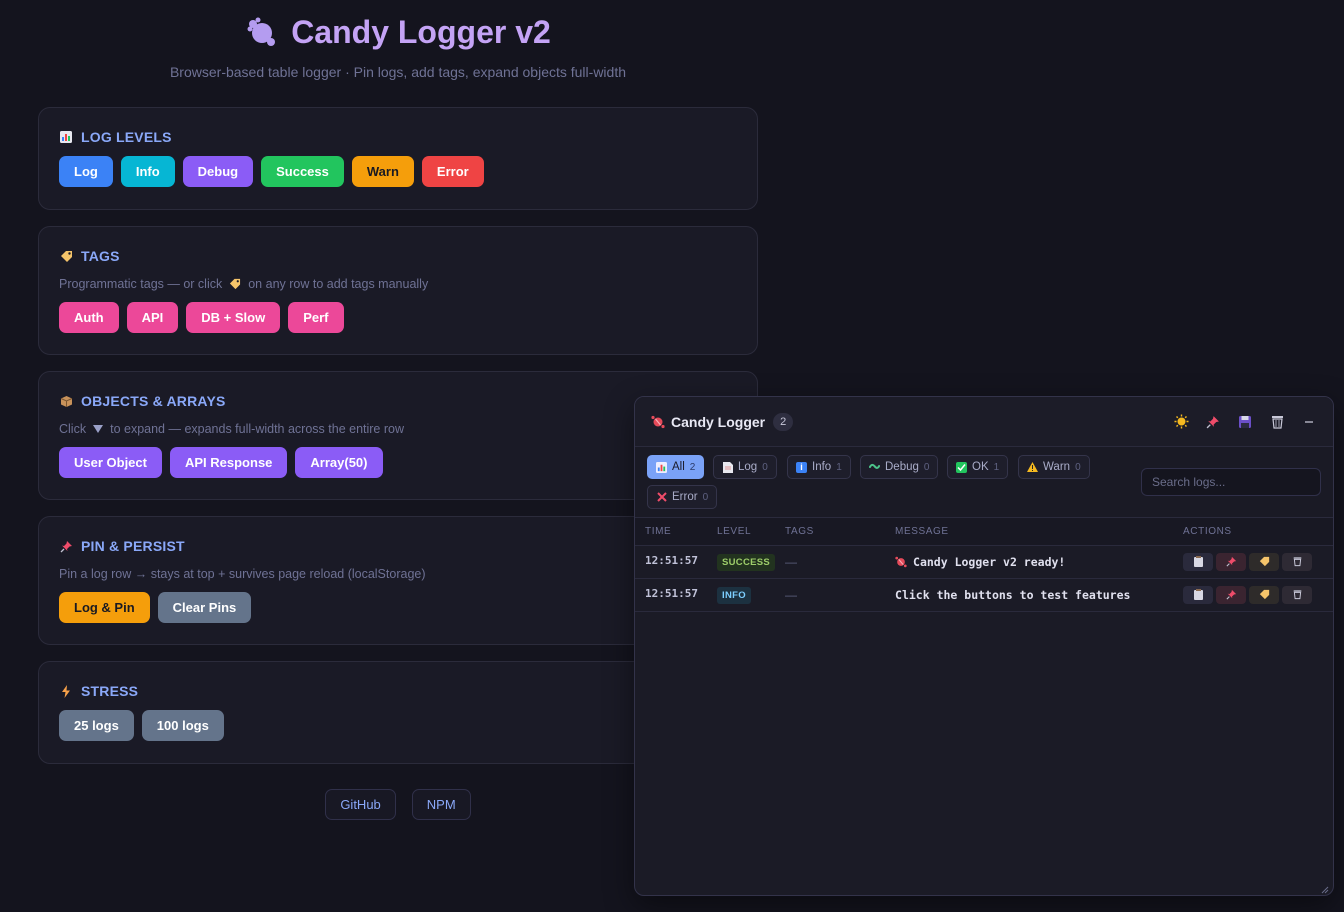 The height and width of the screenshot is (912, 1344). I want to click on logger-header: Candy Logger 2, so click(984, 422).